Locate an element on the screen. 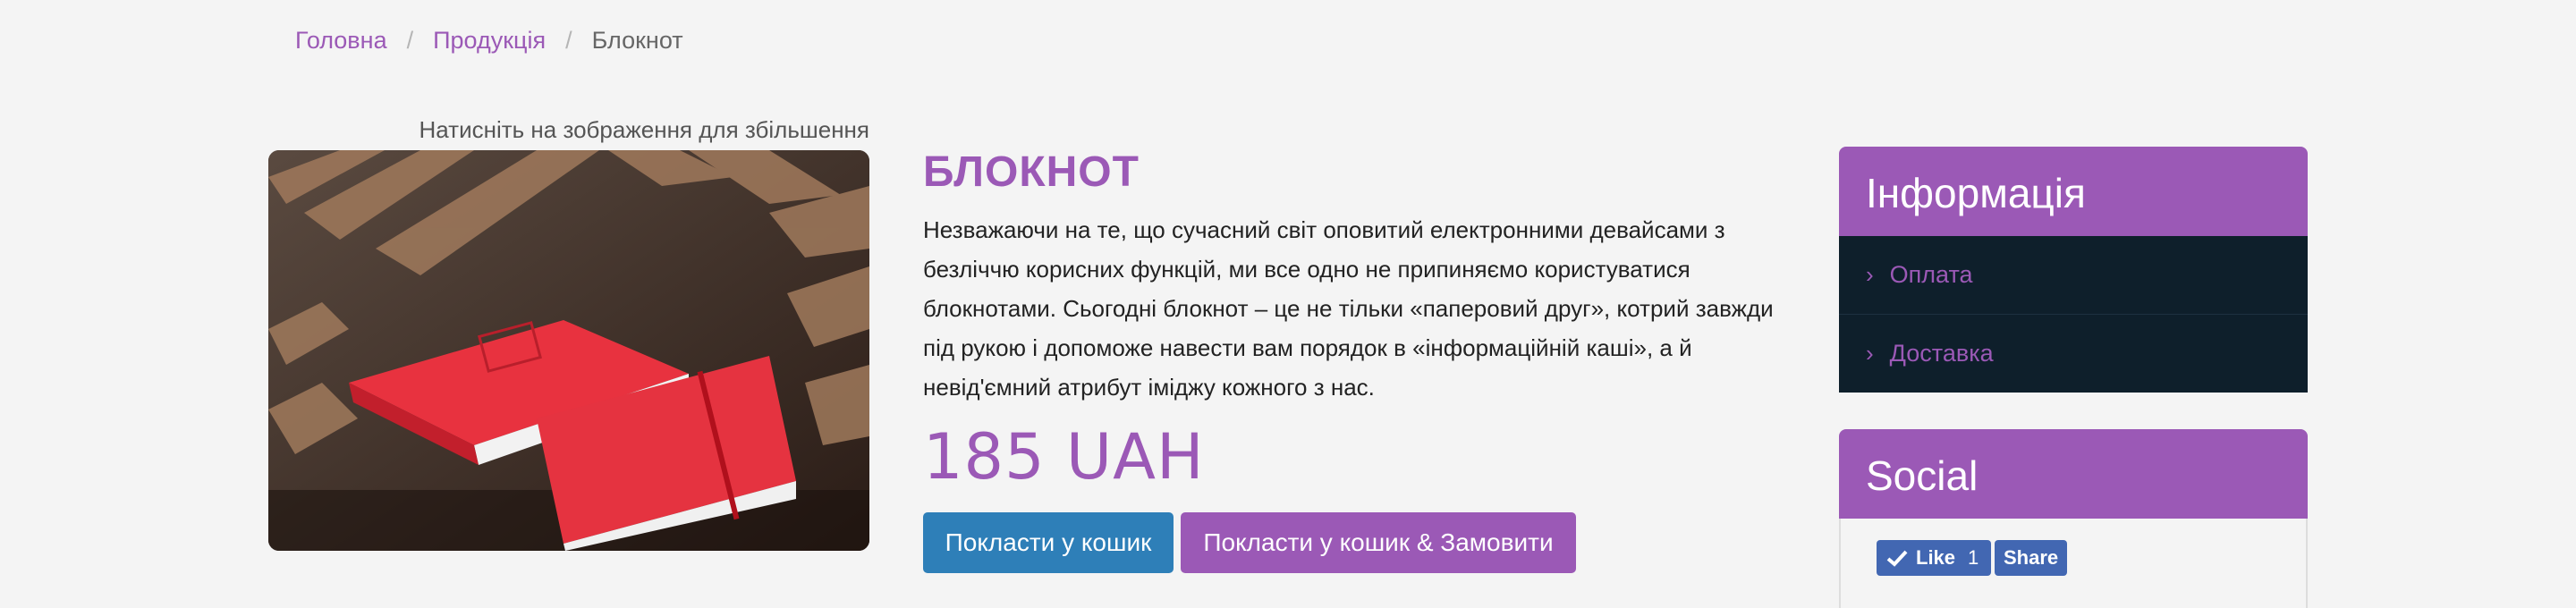  breadcrumb-home-link: Головна is located at coordinates (341, 41).